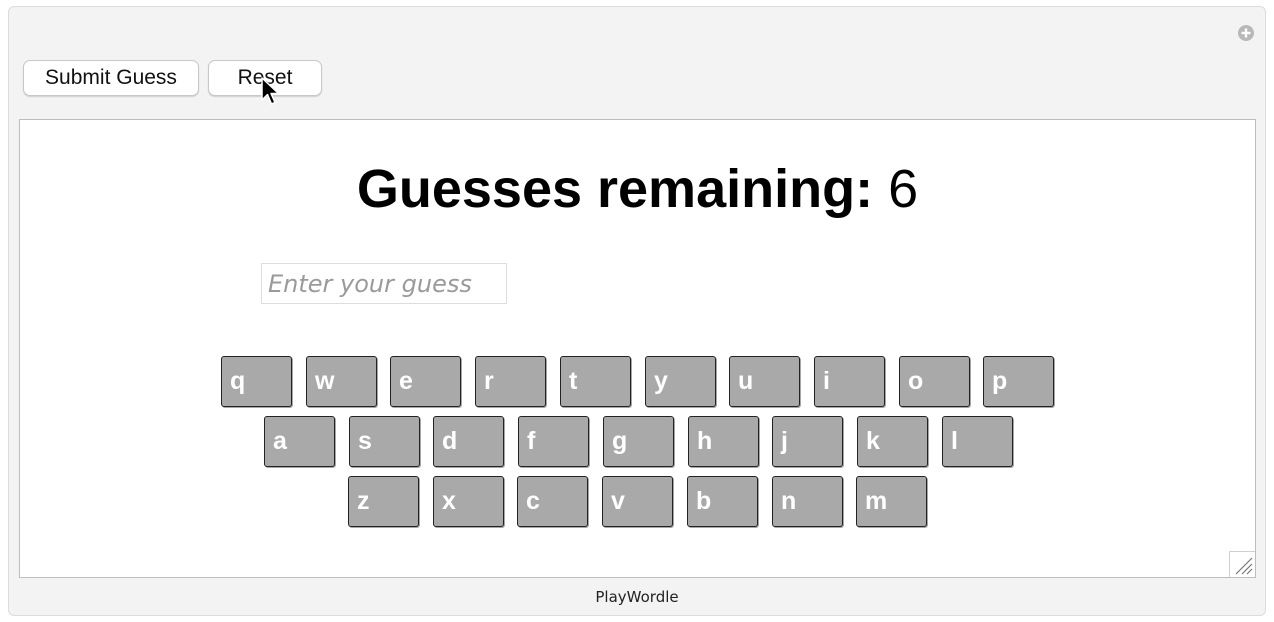 This screenshot has height=622, width=1274. Describe the element at coordinates (552, 501) in the screenshot. I see `key-c: c` at that location.